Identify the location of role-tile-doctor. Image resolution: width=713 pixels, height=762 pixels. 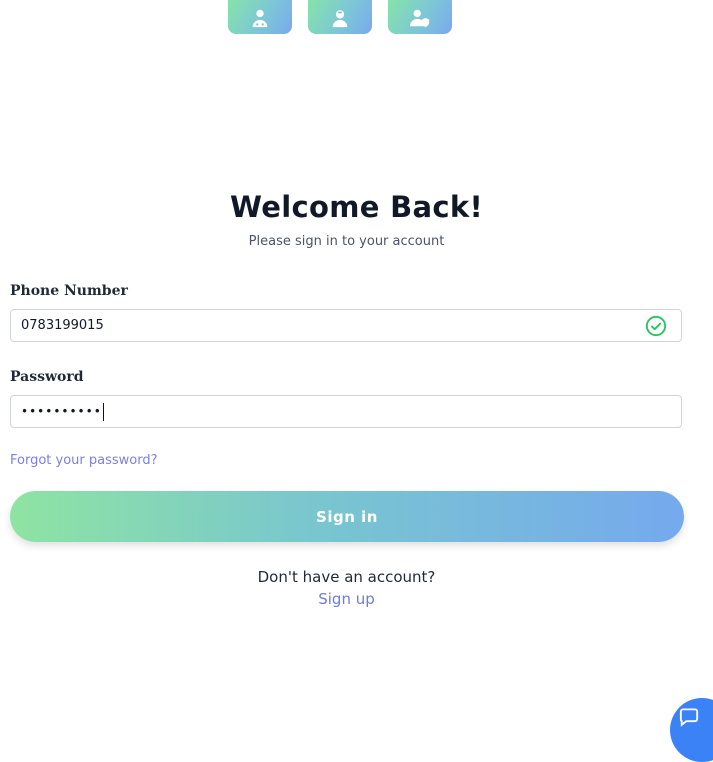
(260, 17).